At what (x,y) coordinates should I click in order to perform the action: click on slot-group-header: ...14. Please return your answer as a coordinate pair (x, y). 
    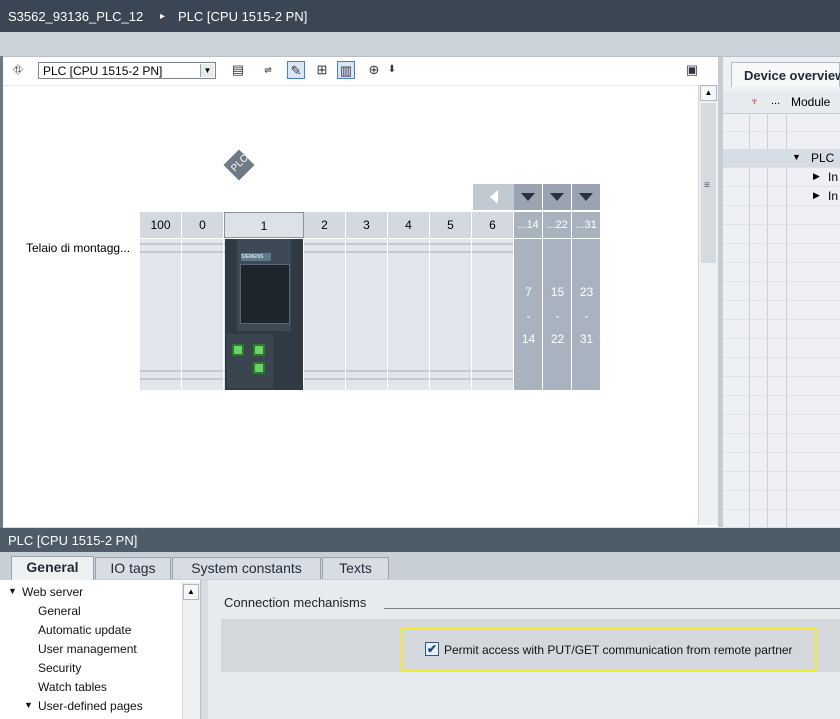
    Looking at the image, I should click on (528, 225).